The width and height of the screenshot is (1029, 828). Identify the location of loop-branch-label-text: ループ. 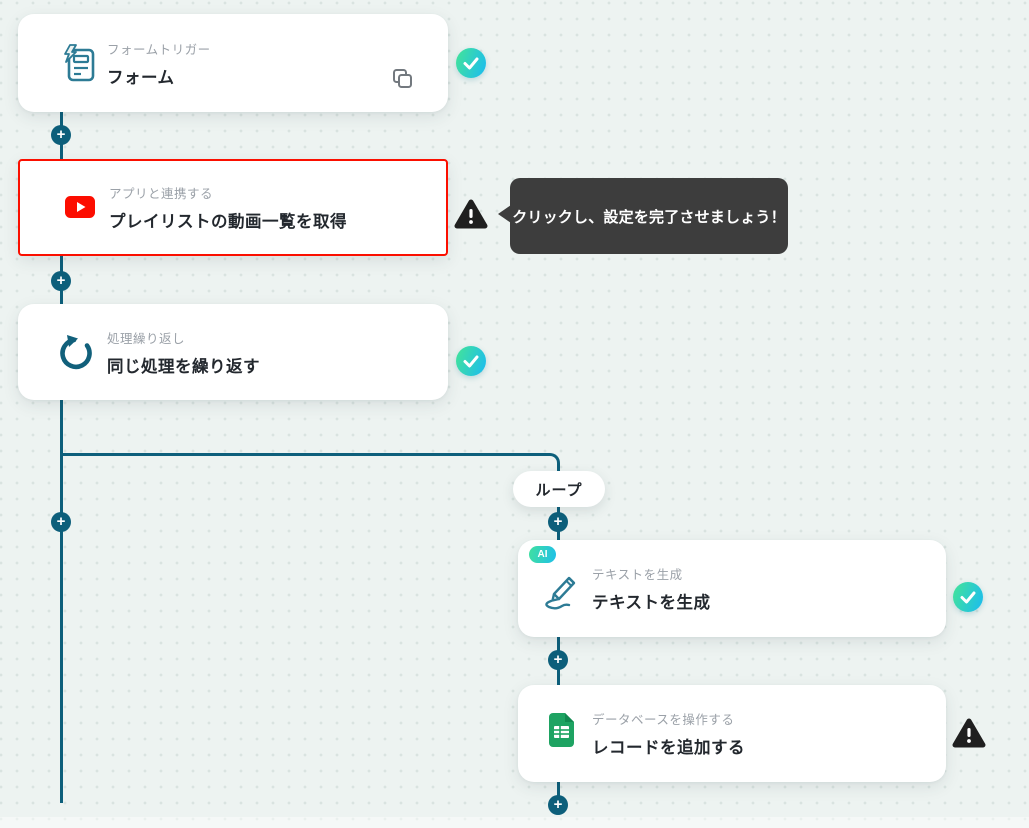
(559, 490).